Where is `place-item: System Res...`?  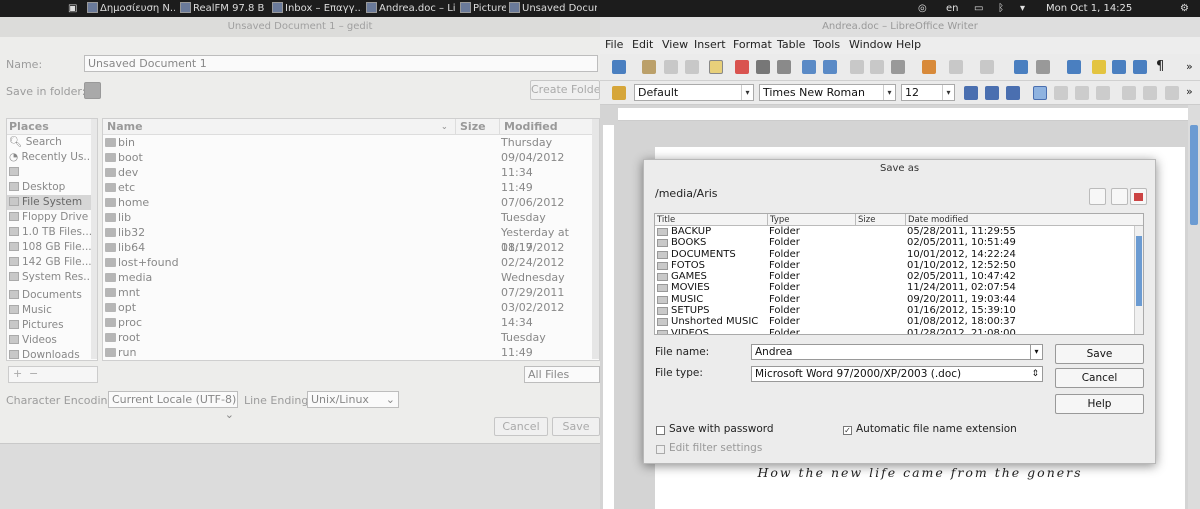
place-item: System Res... is located at coordinates (52, 277).